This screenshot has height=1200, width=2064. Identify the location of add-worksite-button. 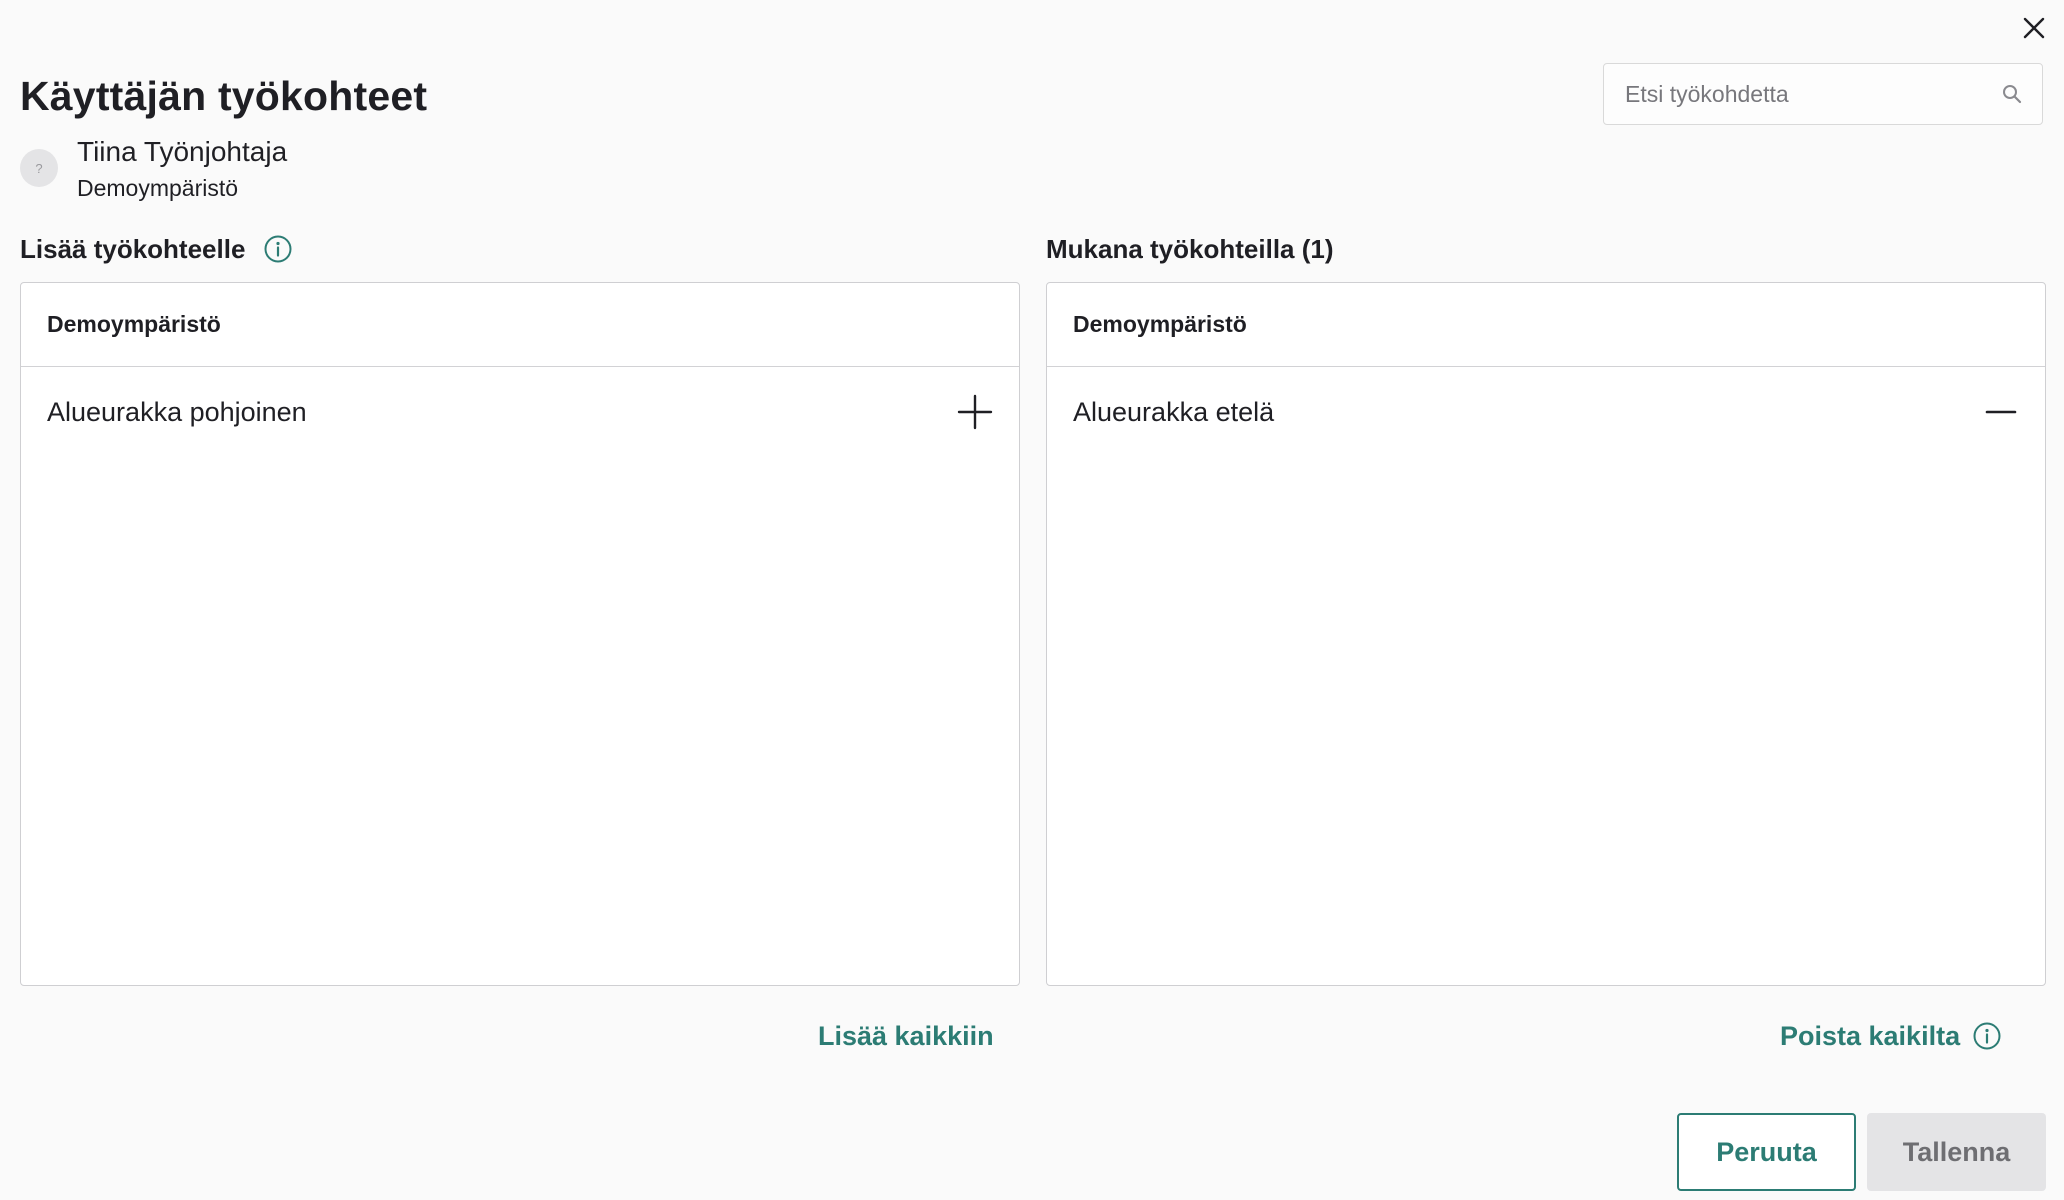
(975, 412).